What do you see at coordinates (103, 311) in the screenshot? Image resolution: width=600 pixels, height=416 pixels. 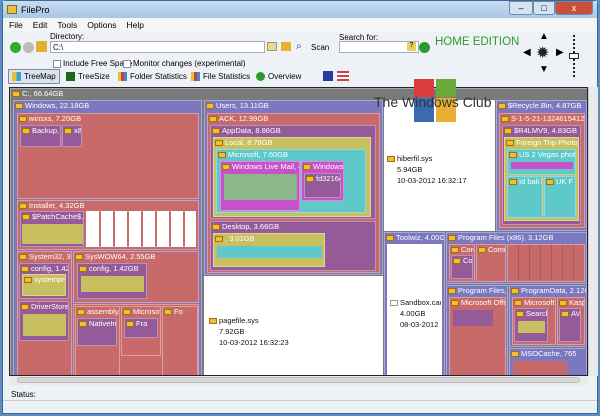 I see `block-label: assembly, 1.` at bounding box center [103, 311].